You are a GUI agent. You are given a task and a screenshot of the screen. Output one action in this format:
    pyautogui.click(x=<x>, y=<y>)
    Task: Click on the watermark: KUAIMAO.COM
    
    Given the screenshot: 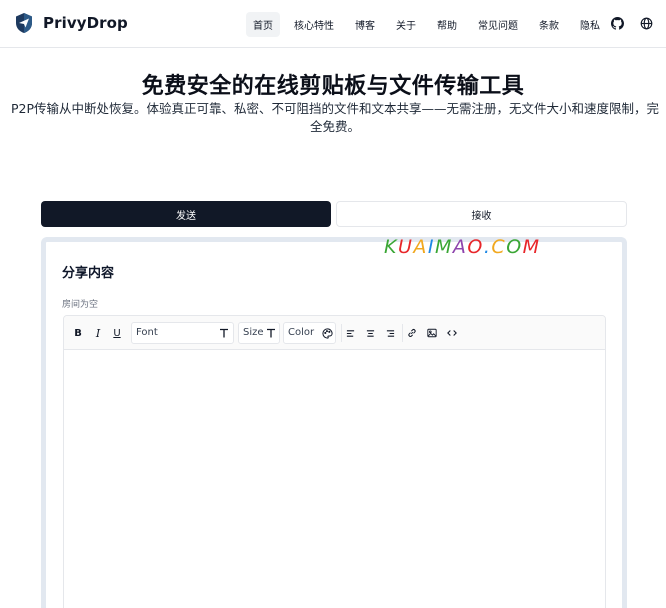 What is the action you would take?
    pyautogui.click(x=462, y=247)
    